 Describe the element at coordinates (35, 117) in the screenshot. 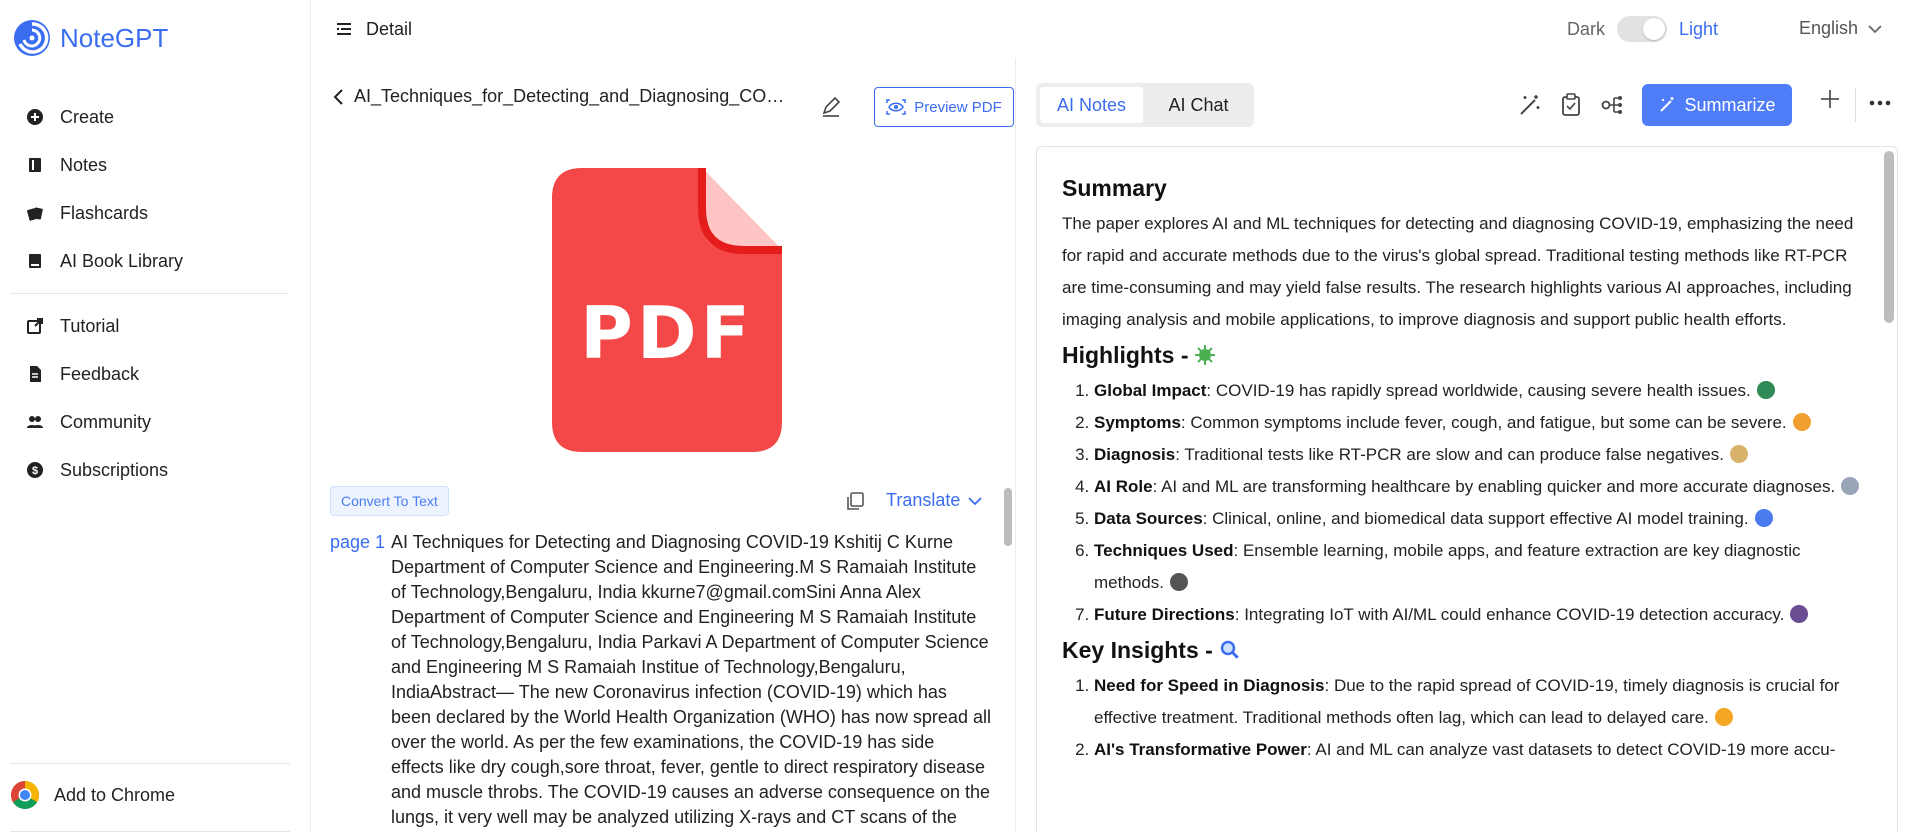

I see `plus-circle-icon` at that location.